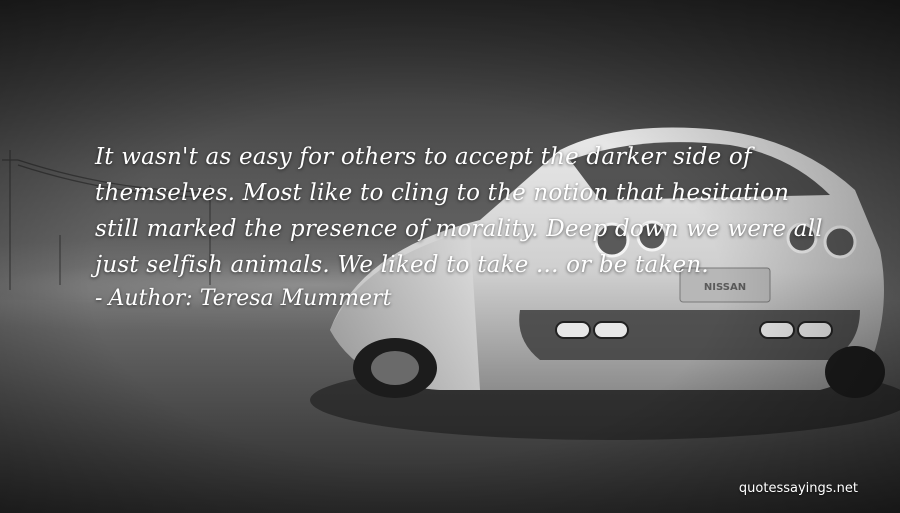 This screenshot has width=900, height=513. What do you see at coordinates (798, 488) in the screenshot?
I see `site-watermark: quotessayings.net` at bounding box center [798, 488].